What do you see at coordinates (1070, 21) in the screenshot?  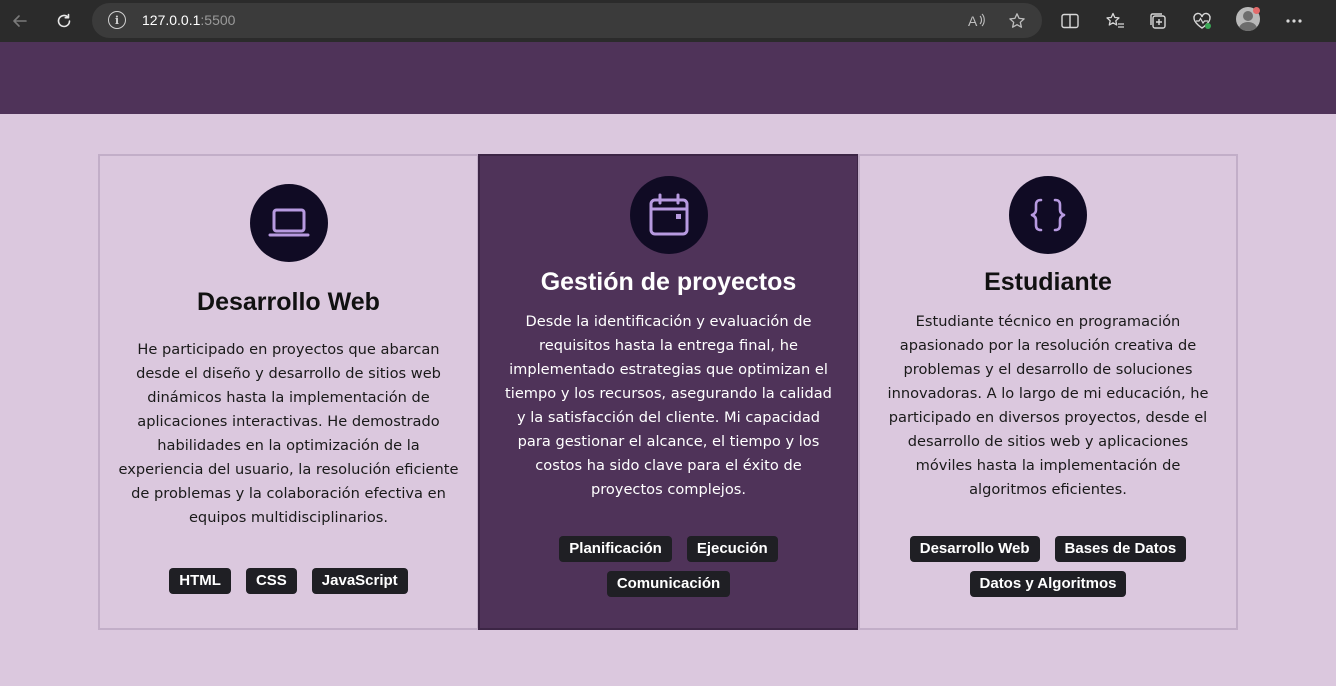 I see `split-screen-icon` at bounding box center [1070, 21].